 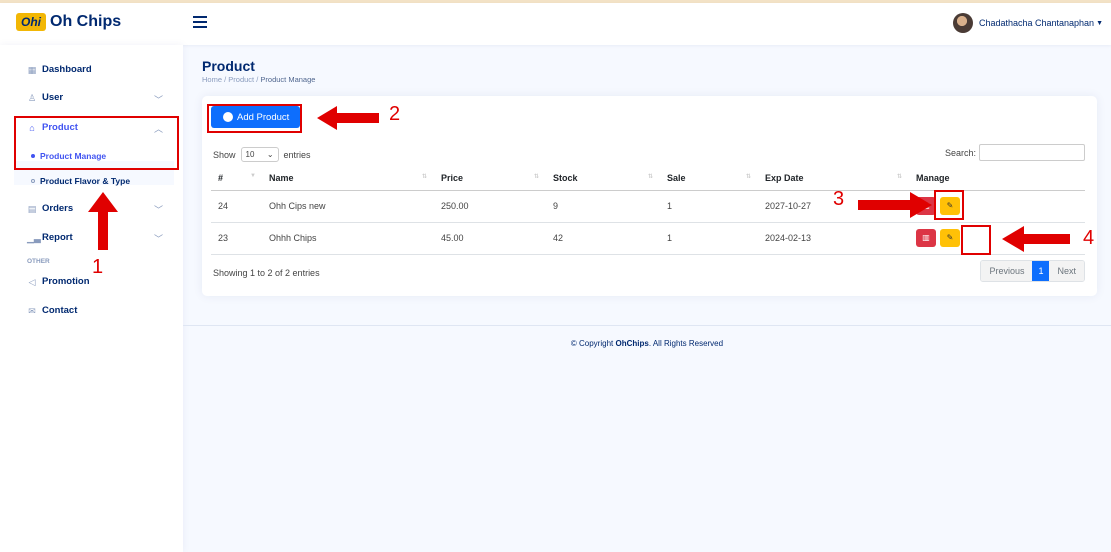 I want to click on cell-id: 23, so click(x=236, y=238).